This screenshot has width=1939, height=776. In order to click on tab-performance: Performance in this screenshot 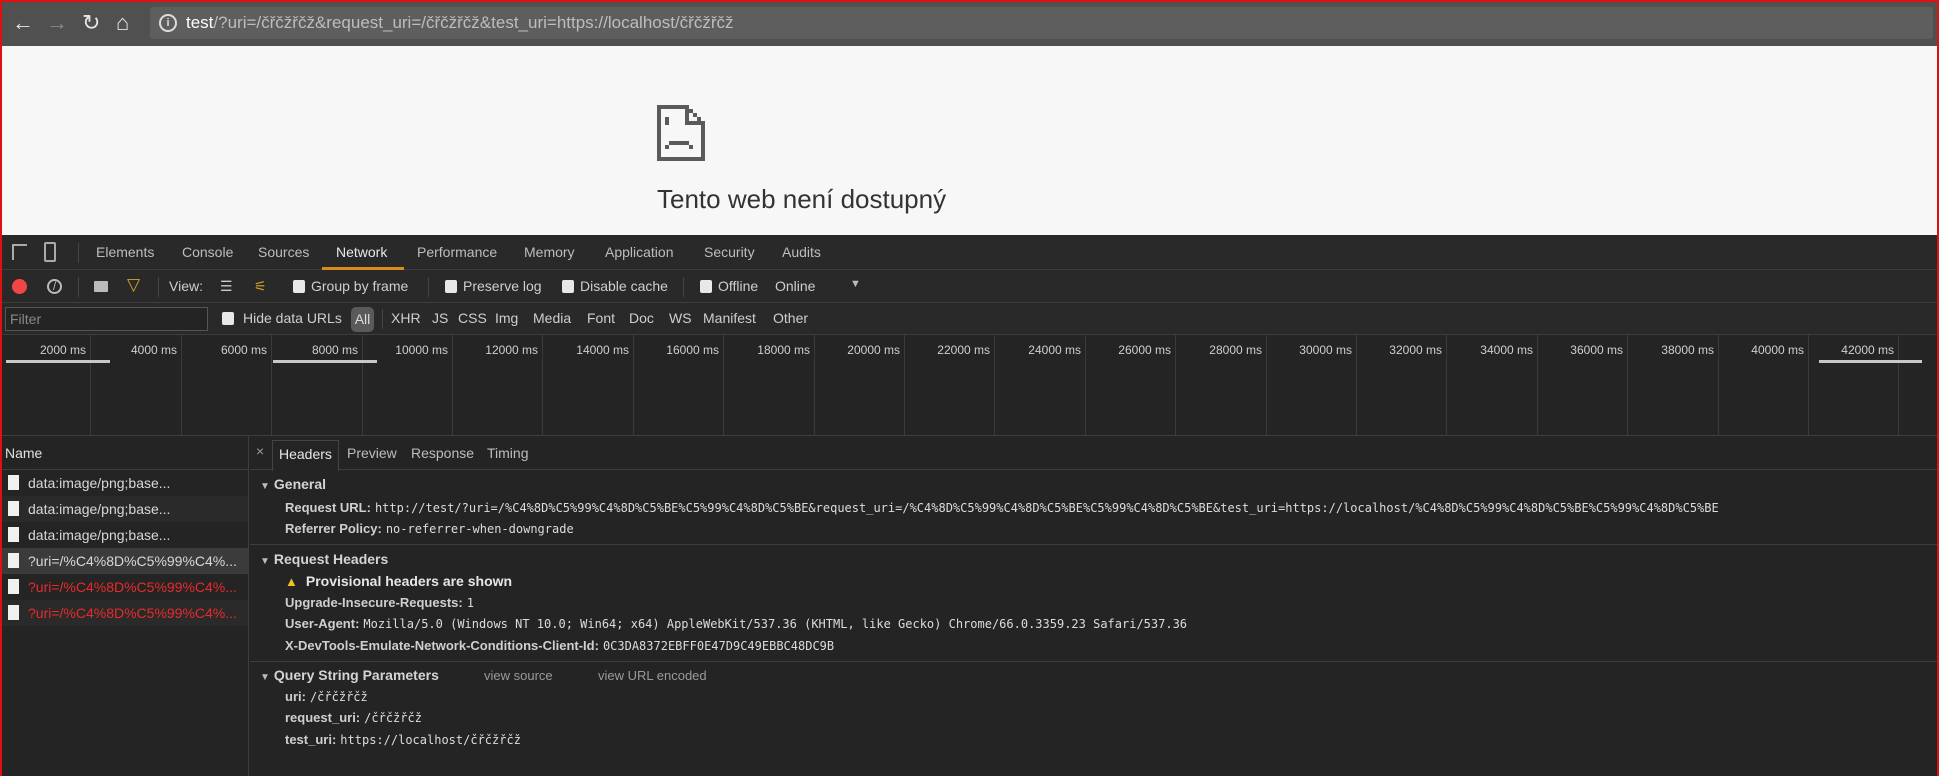, I will do `click(457, 252)`.